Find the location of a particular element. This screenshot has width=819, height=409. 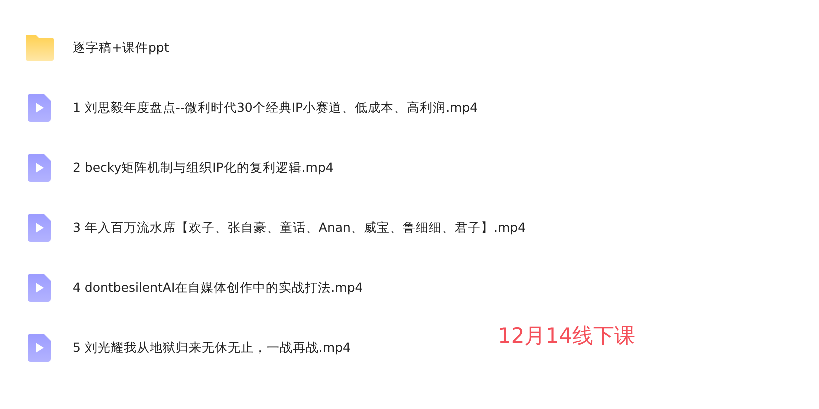

file-name: 2 becky矩阵机制与组织IP化的复利逻辑.mp4 is located at coordinates (203, 168).